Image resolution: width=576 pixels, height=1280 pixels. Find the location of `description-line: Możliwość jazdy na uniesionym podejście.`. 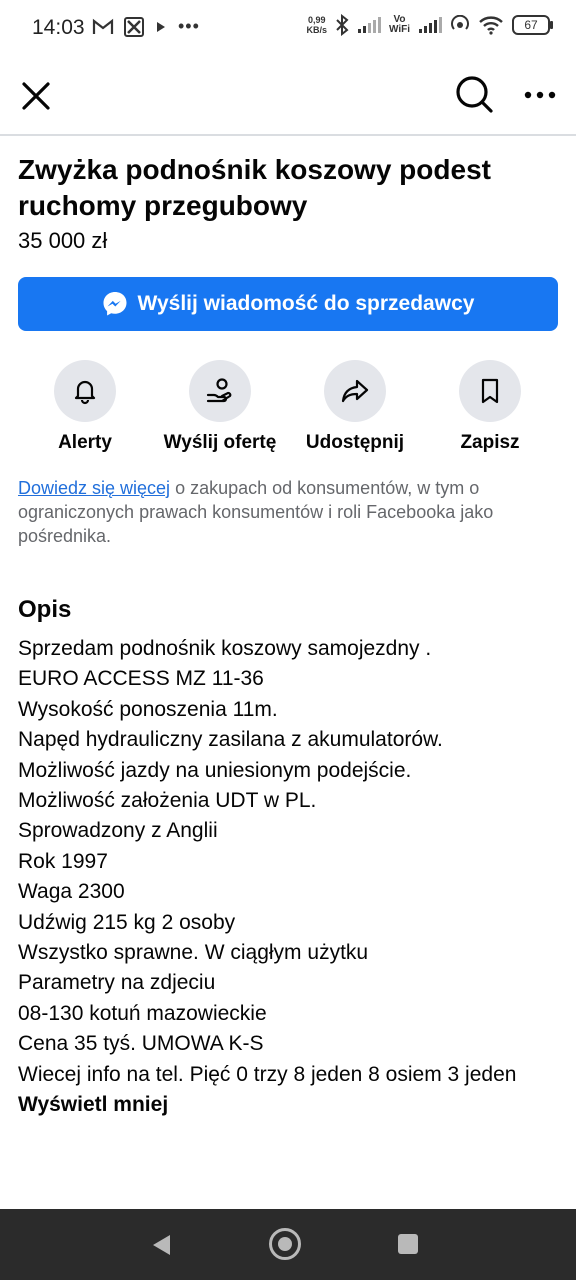

description-line: Możliwość jazdy na uniesionym podejście. is located at coordinates (215, 770).